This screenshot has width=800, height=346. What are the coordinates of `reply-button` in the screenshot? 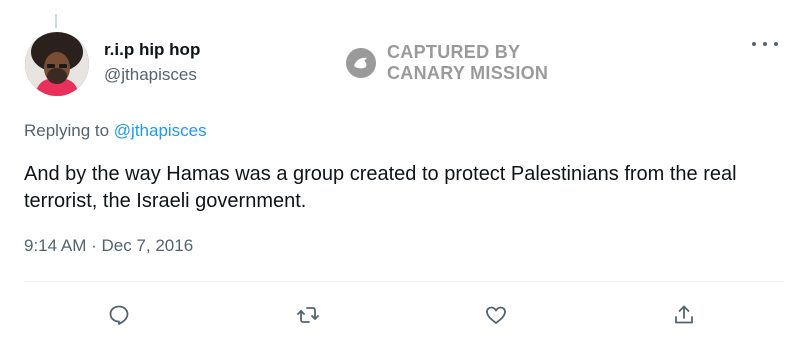 It's located at (119, 315).